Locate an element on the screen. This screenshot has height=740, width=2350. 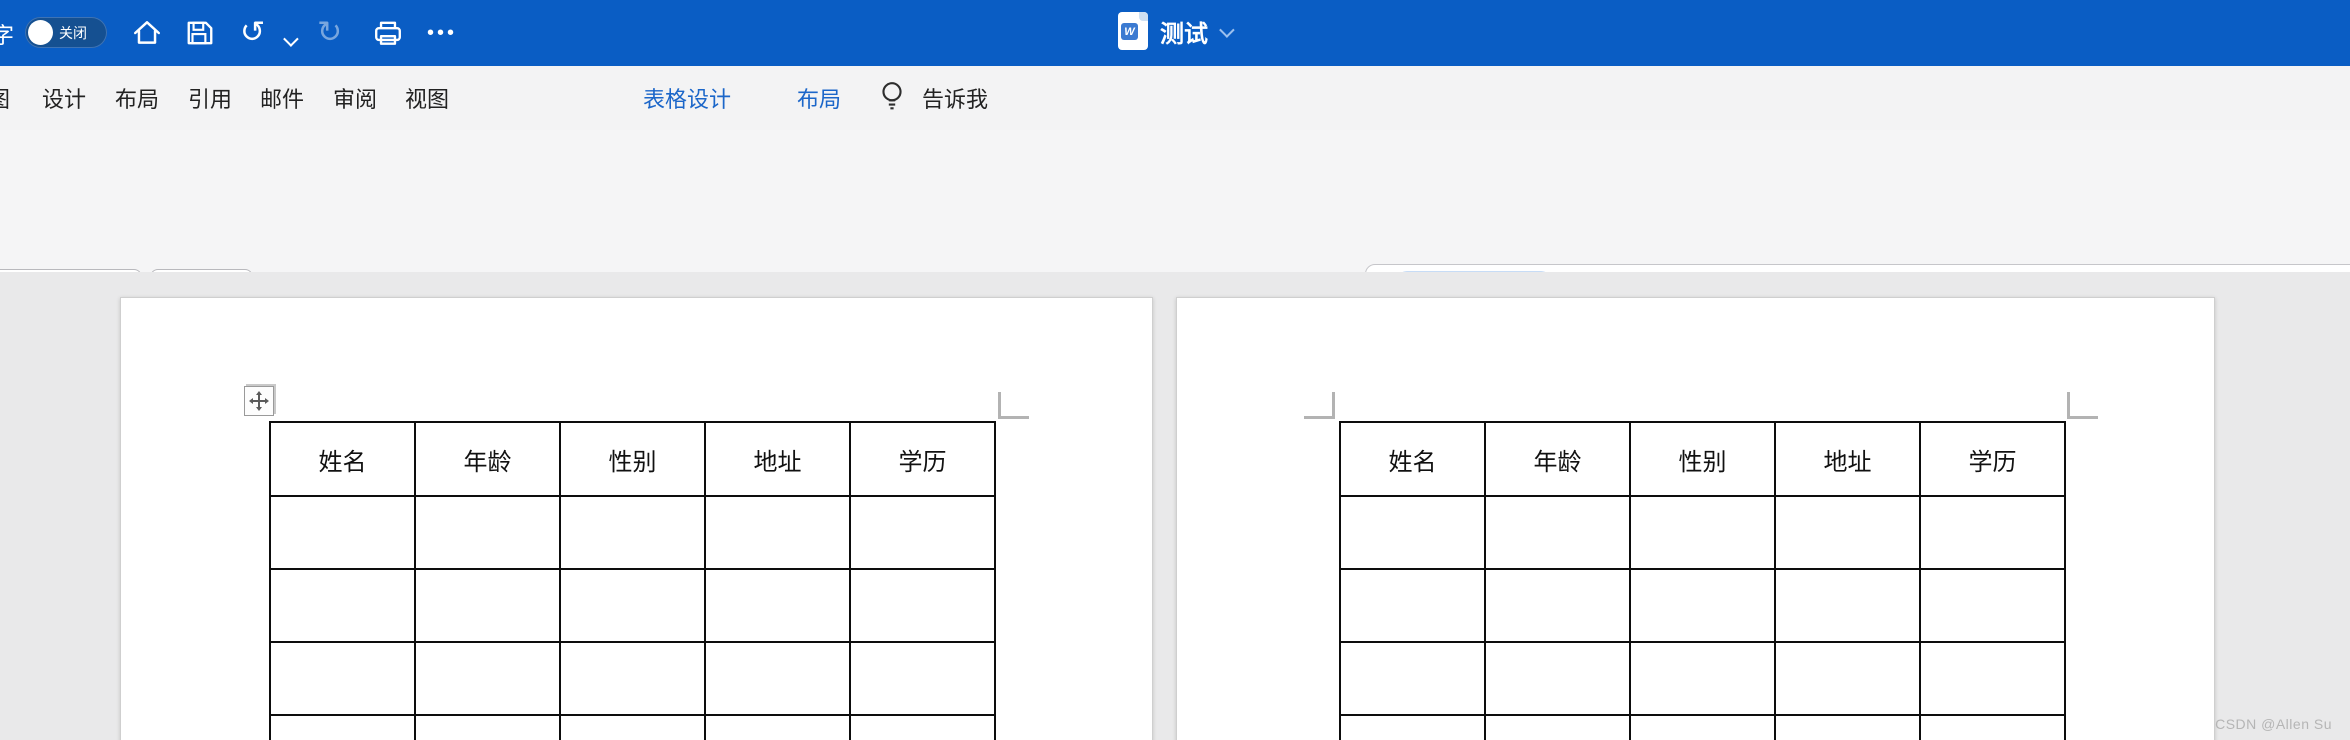
toggle-label: 关闭 is located at coordinates (73, 32).